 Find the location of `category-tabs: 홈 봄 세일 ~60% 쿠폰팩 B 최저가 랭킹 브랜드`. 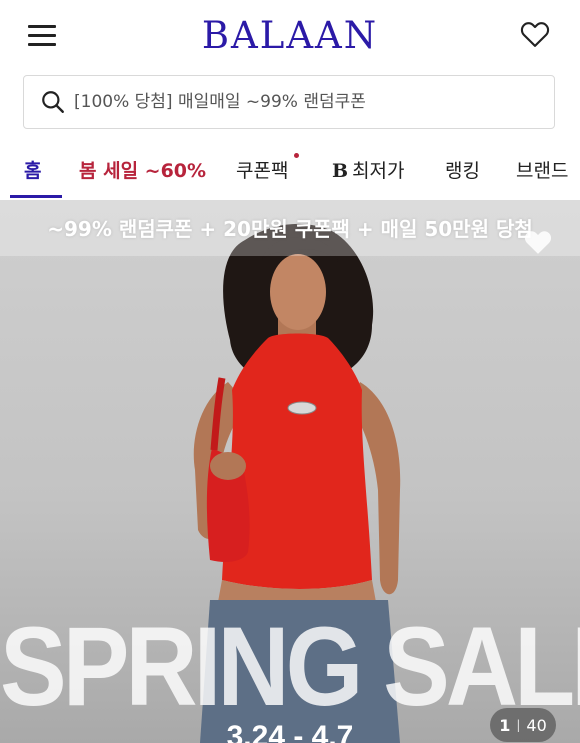

category-tabs: 홈 봄 세일 ~60% 쿠폰팩 B 최저가 랭킹 브랜드 is located at coordinates (290, 170).